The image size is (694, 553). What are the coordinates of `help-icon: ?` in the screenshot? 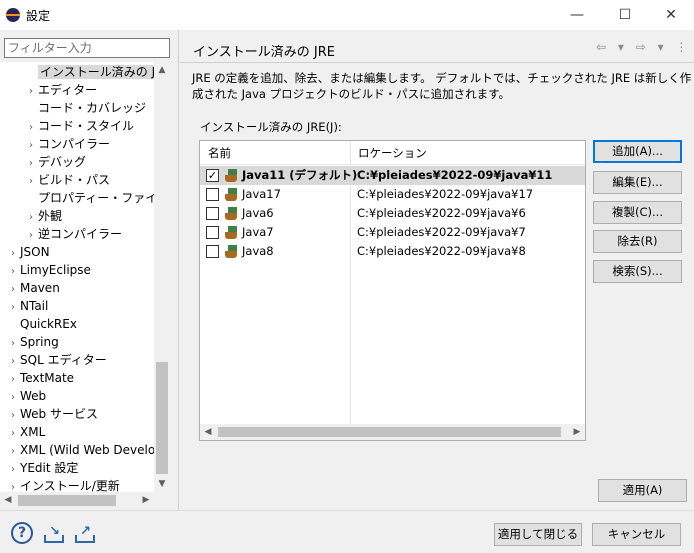 It's located at (22, 533).